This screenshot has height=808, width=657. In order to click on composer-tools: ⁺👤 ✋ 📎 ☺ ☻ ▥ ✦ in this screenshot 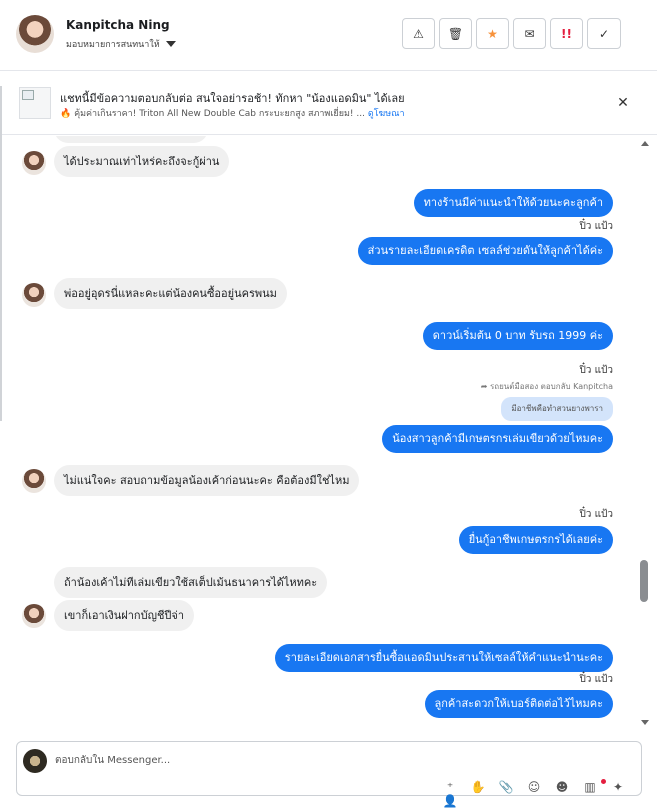, I will do `click(534, 794)`.